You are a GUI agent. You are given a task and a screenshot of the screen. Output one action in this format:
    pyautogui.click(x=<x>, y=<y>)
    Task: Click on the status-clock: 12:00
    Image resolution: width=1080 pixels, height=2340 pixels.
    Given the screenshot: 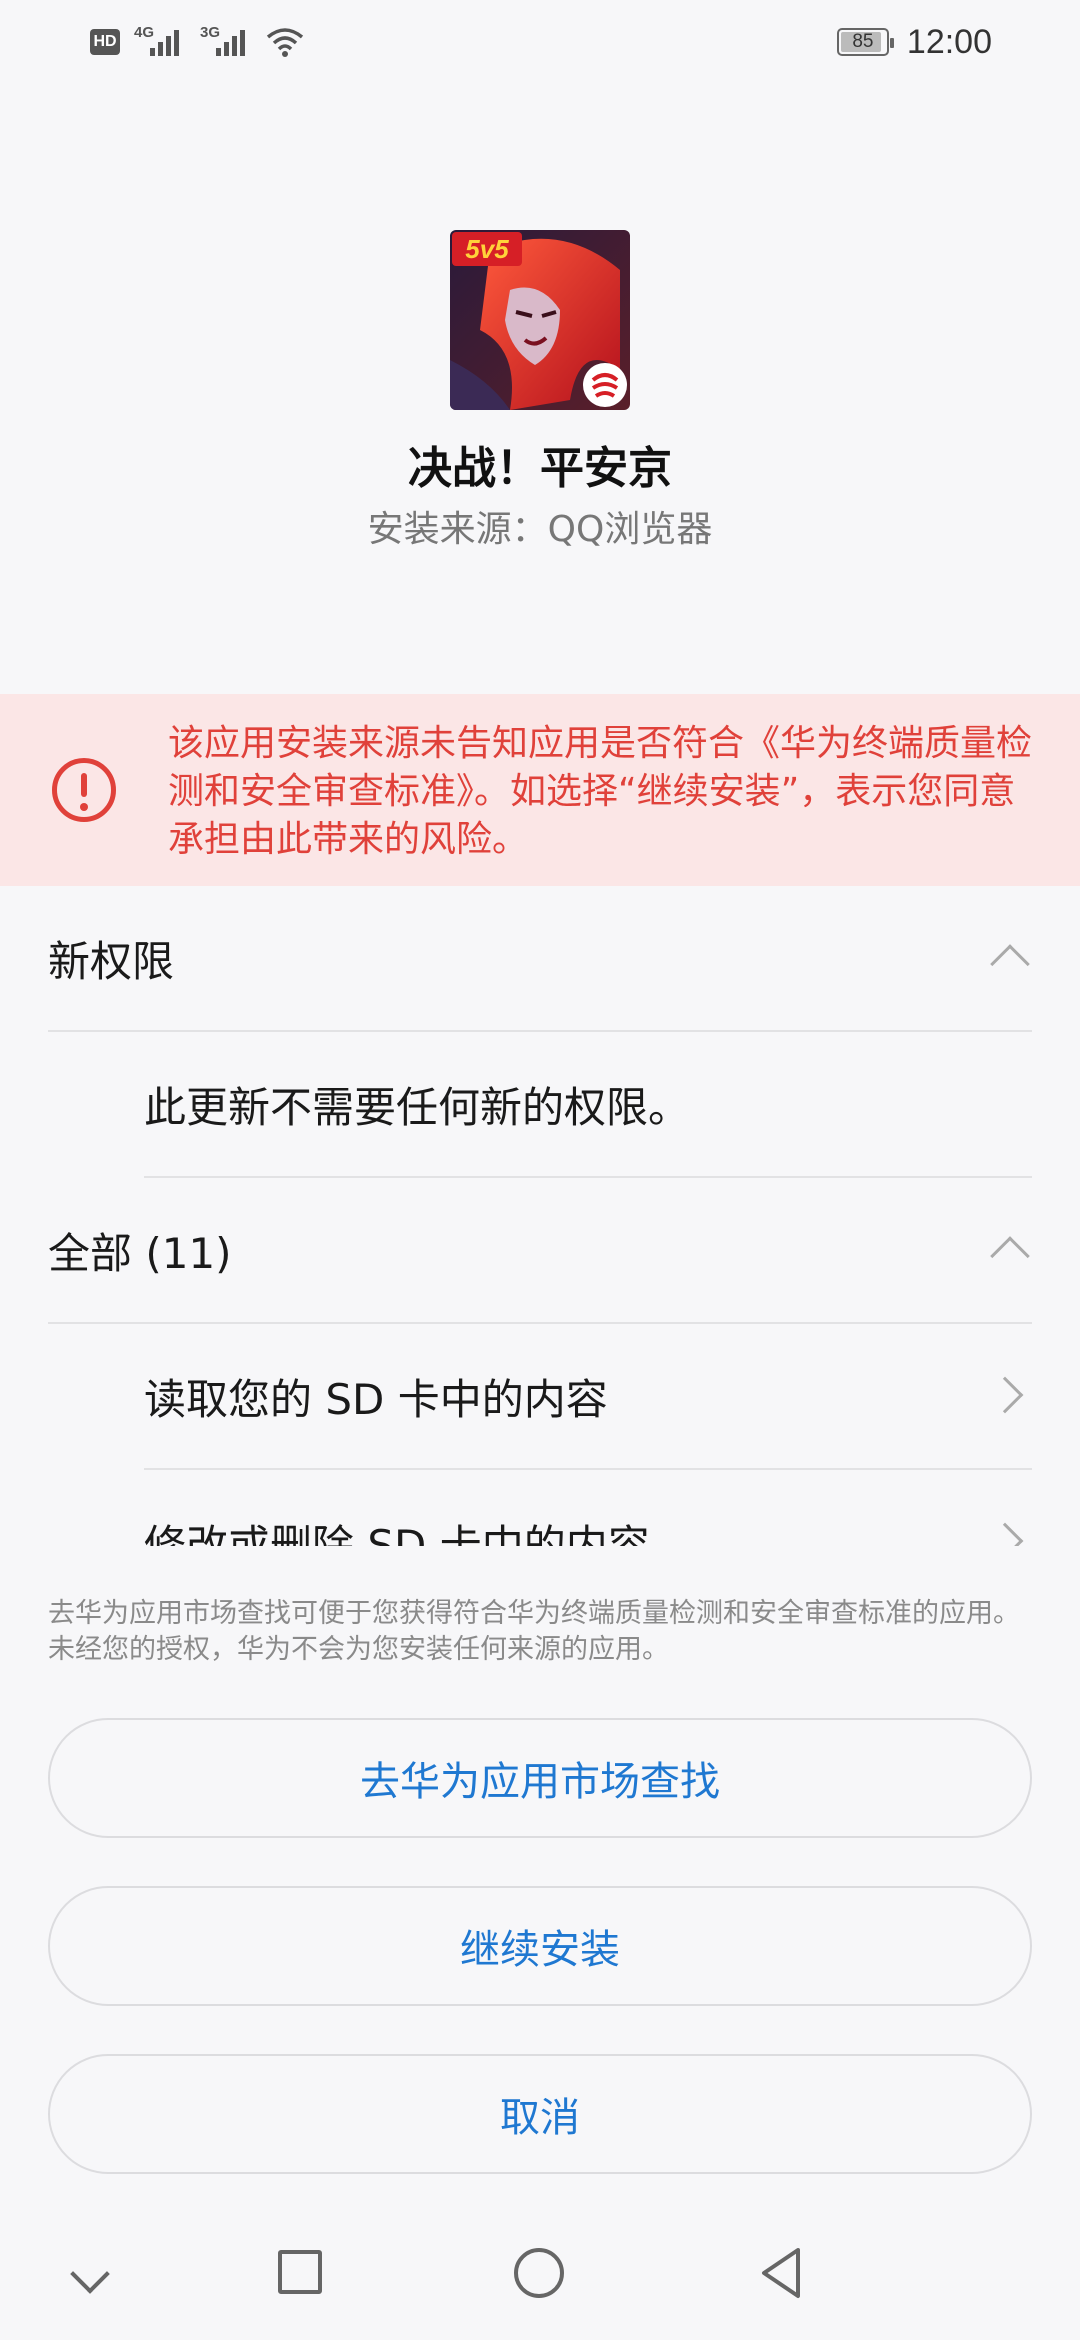 What is the action you would take?
    pyautogui.click(x=949, y=41)
    